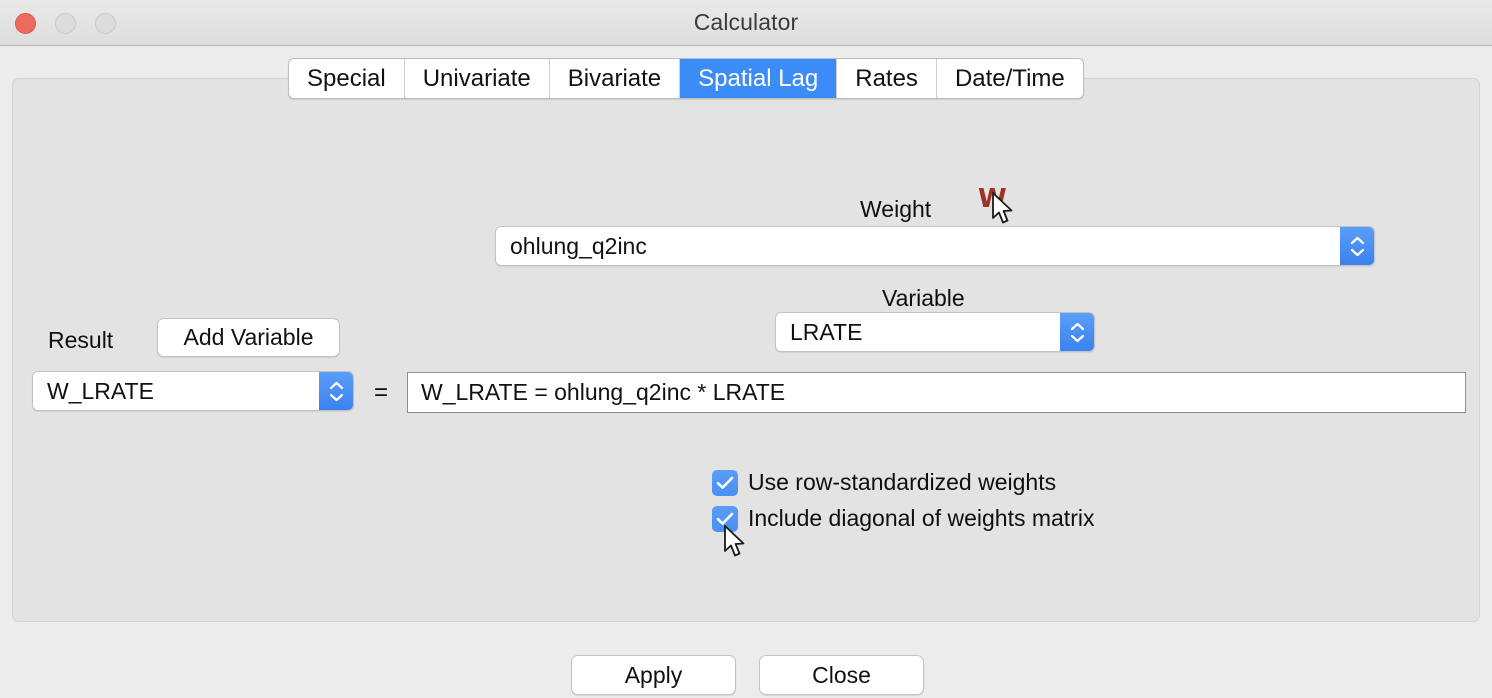 The image size is (1492, 698). Describe the element at coordinates (336, 391) in the screenshot. I see `result-dropdown-stepper` at that location.